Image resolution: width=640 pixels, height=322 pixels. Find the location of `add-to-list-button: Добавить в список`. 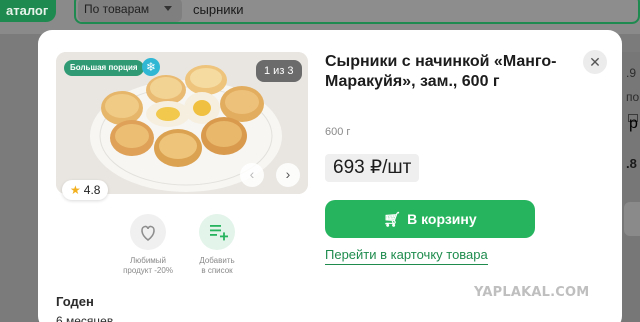

add-to-list-button: Добавить в список is located at coordinates (217, 245).